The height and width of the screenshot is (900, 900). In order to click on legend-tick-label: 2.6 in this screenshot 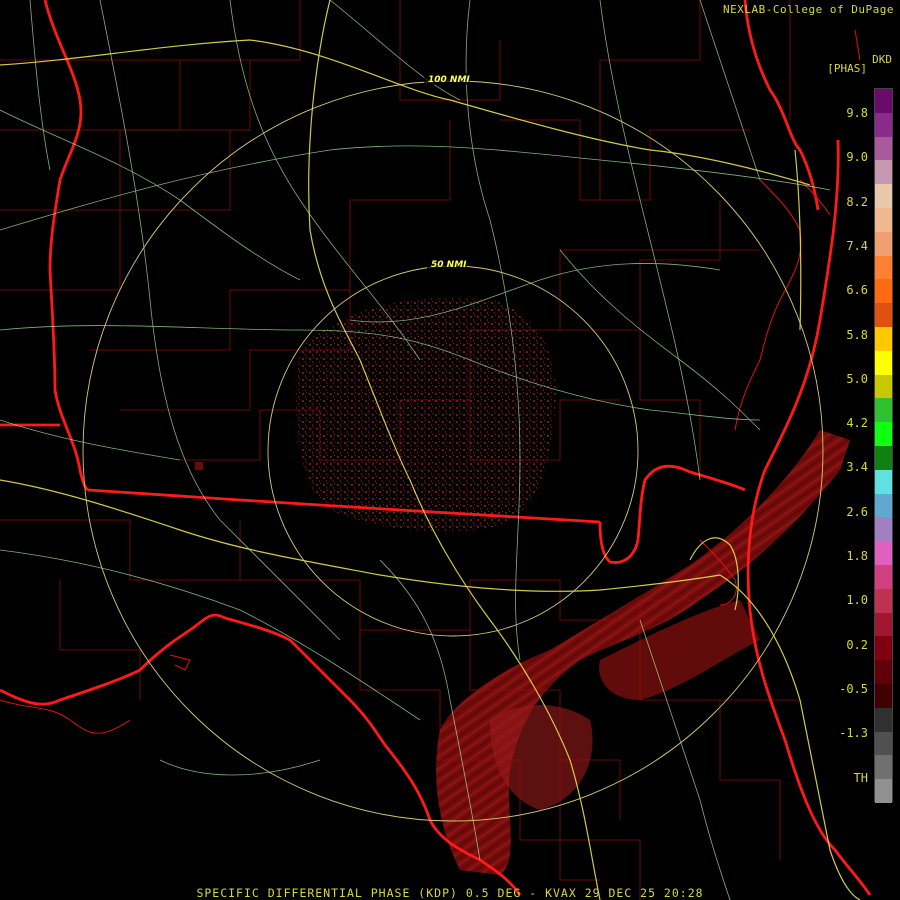, I will do `click(857, 511)`.